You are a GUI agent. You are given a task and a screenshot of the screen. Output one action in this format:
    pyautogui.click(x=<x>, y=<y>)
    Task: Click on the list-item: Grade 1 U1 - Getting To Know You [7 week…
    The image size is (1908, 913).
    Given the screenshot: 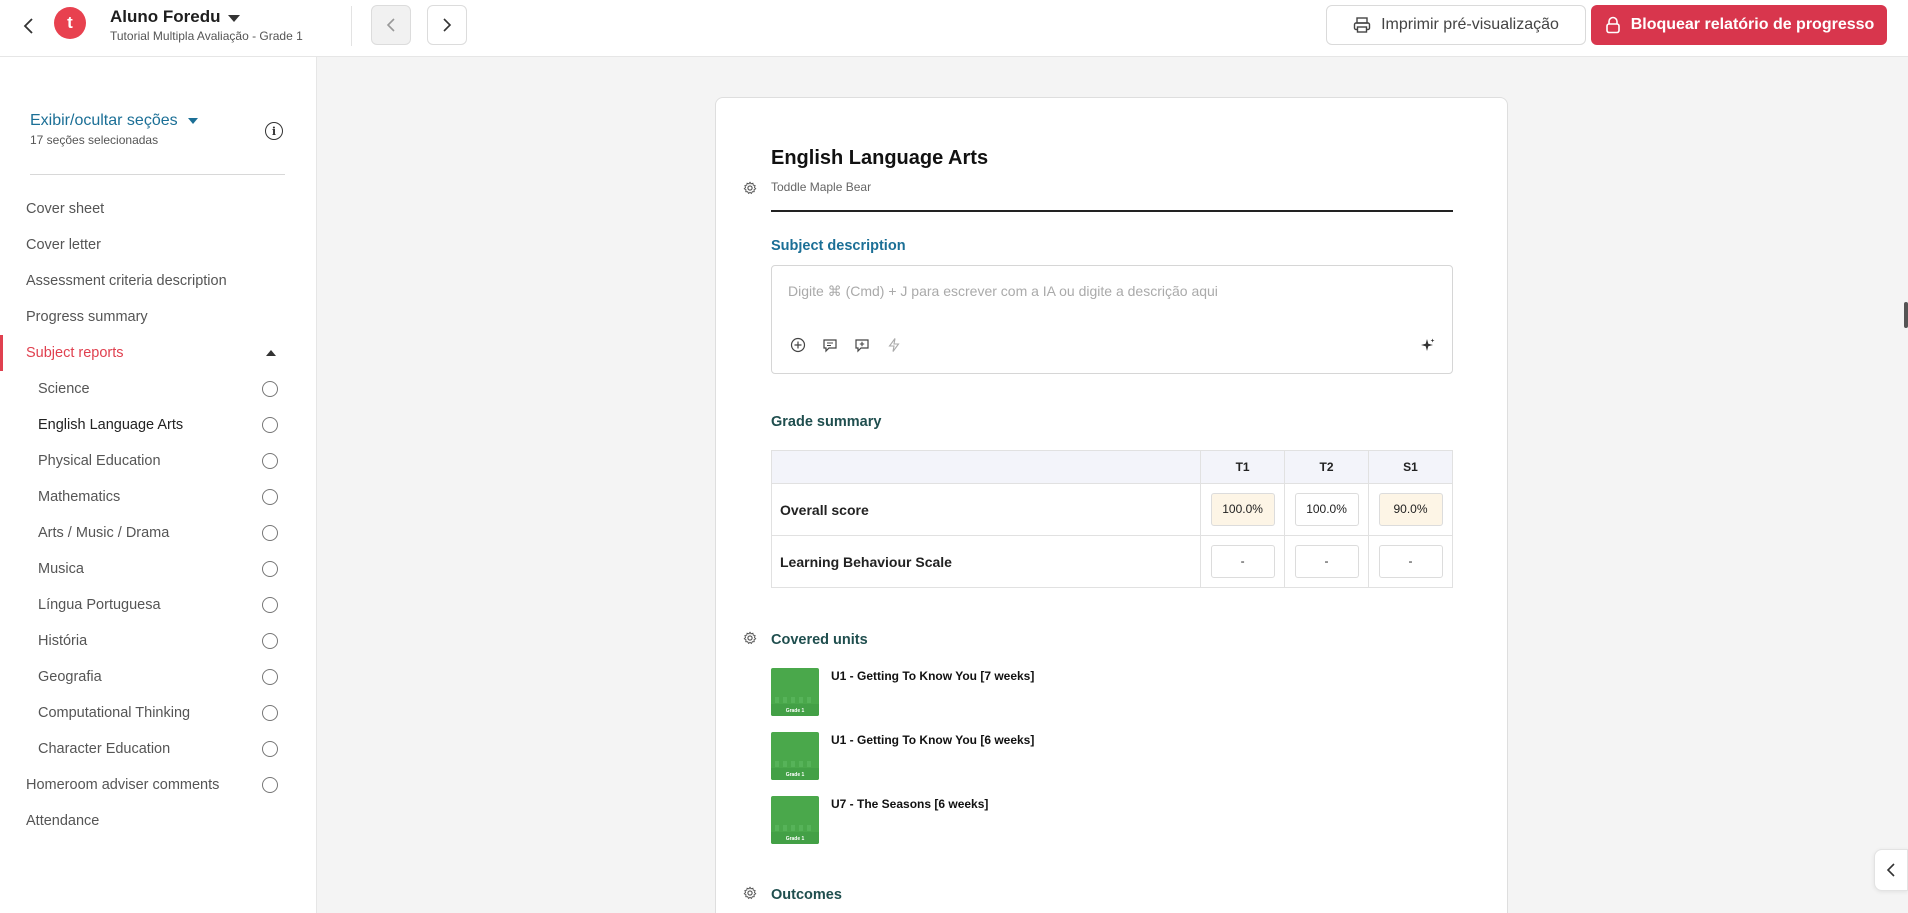 What is the action you would take?
    pyautogui.click(x=1071, y=692)
    